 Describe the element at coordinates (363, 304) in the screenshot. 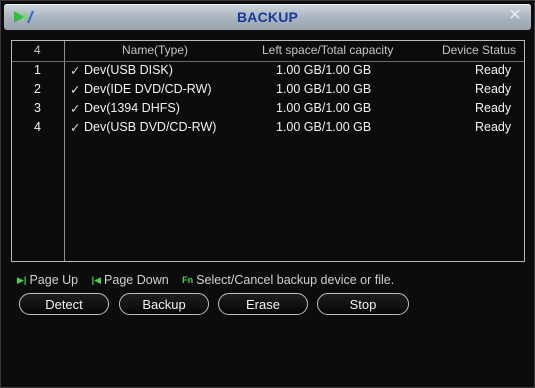

I see `stop-button: Stop` at that location.